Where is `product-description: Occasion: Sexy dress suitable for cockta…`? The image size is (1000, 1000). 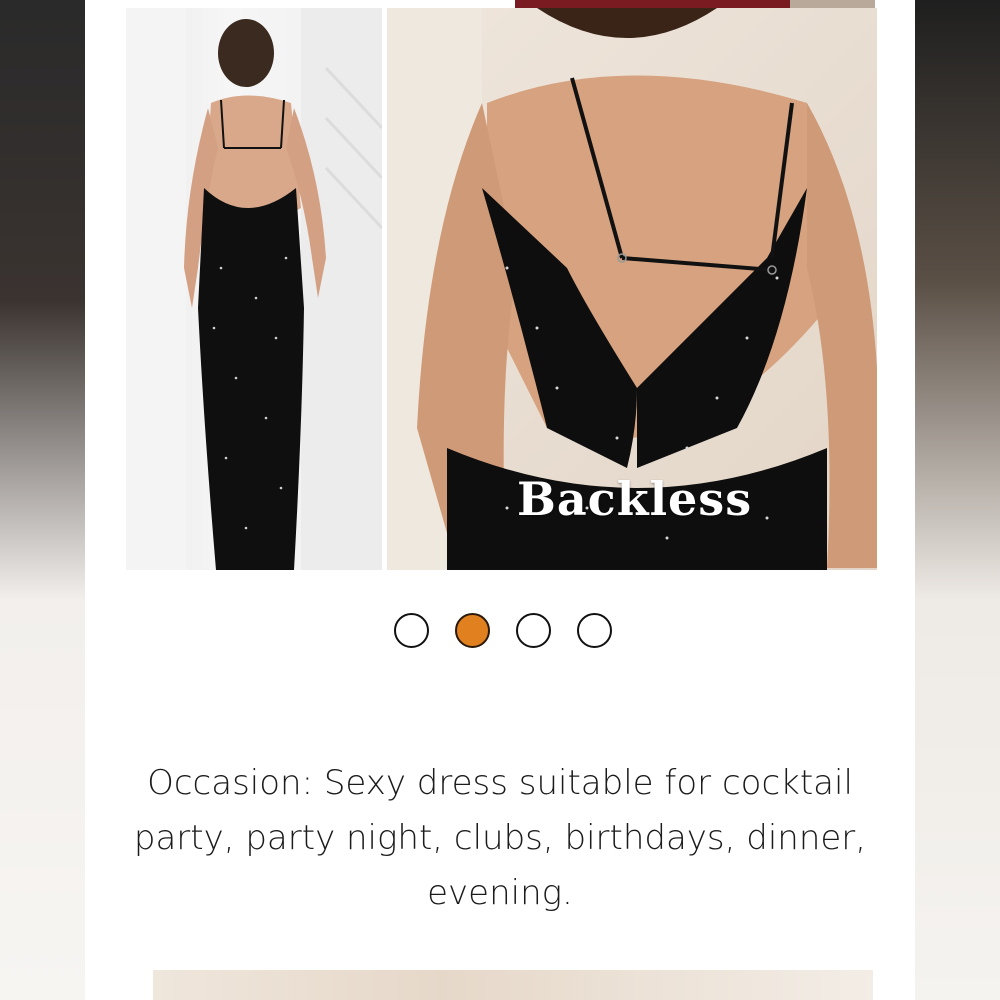 product-description: Occasion: Sexy dress suitable for cockta… is located at coordinates (500, 838).